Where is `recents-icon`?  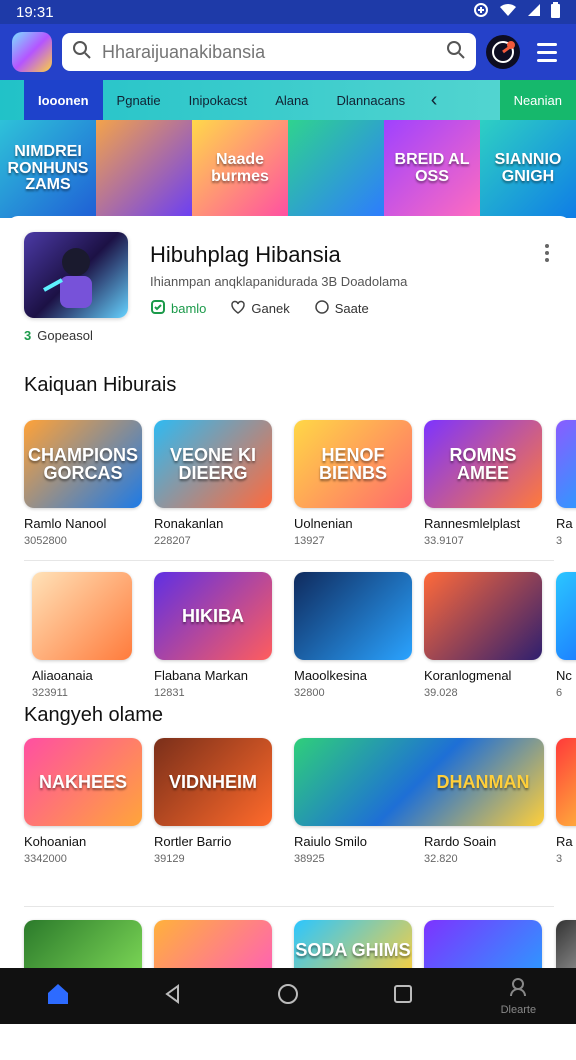 recents-icon is located at coordinates (403, 996).